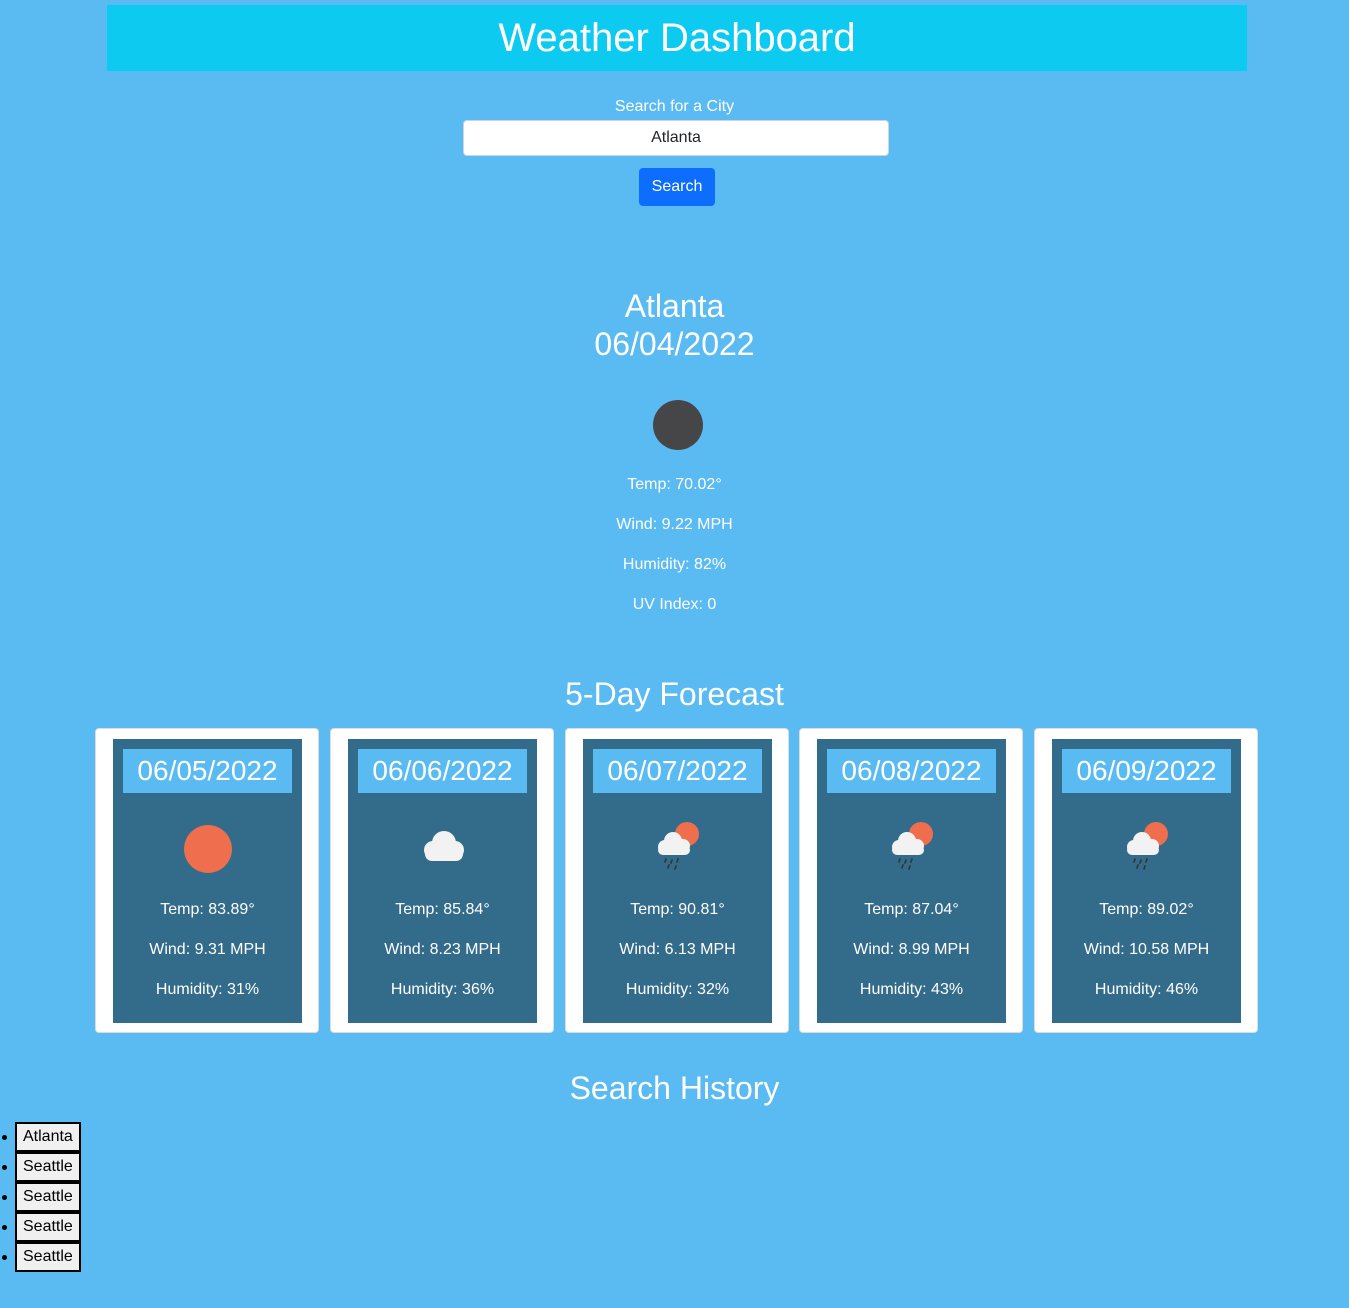  What do you see at coordinates (674, 564) in the screenshot?
I see `current-humidity: Humidity: 82%` at bounding box center [674, 564].